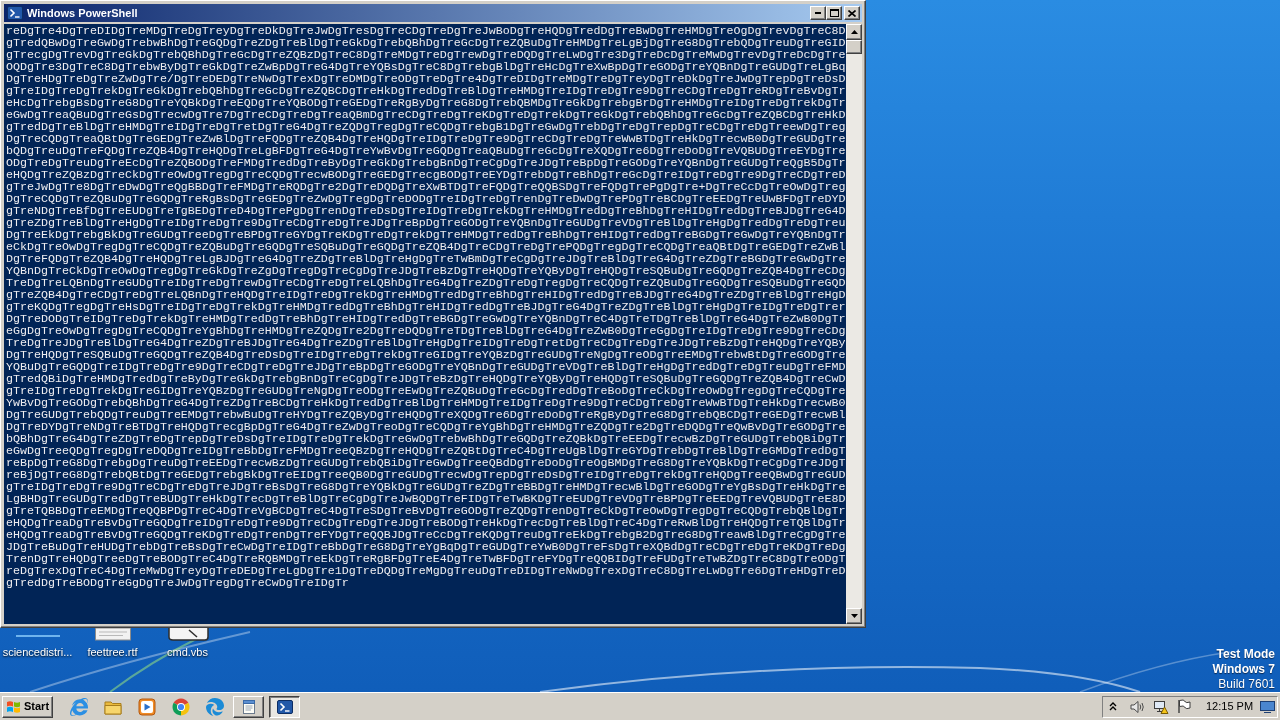  What do you see at coordinates (1243, 669) in the screenshot?
I see `os-notice-text: Windows 7` at bounding box center [1243, 669].